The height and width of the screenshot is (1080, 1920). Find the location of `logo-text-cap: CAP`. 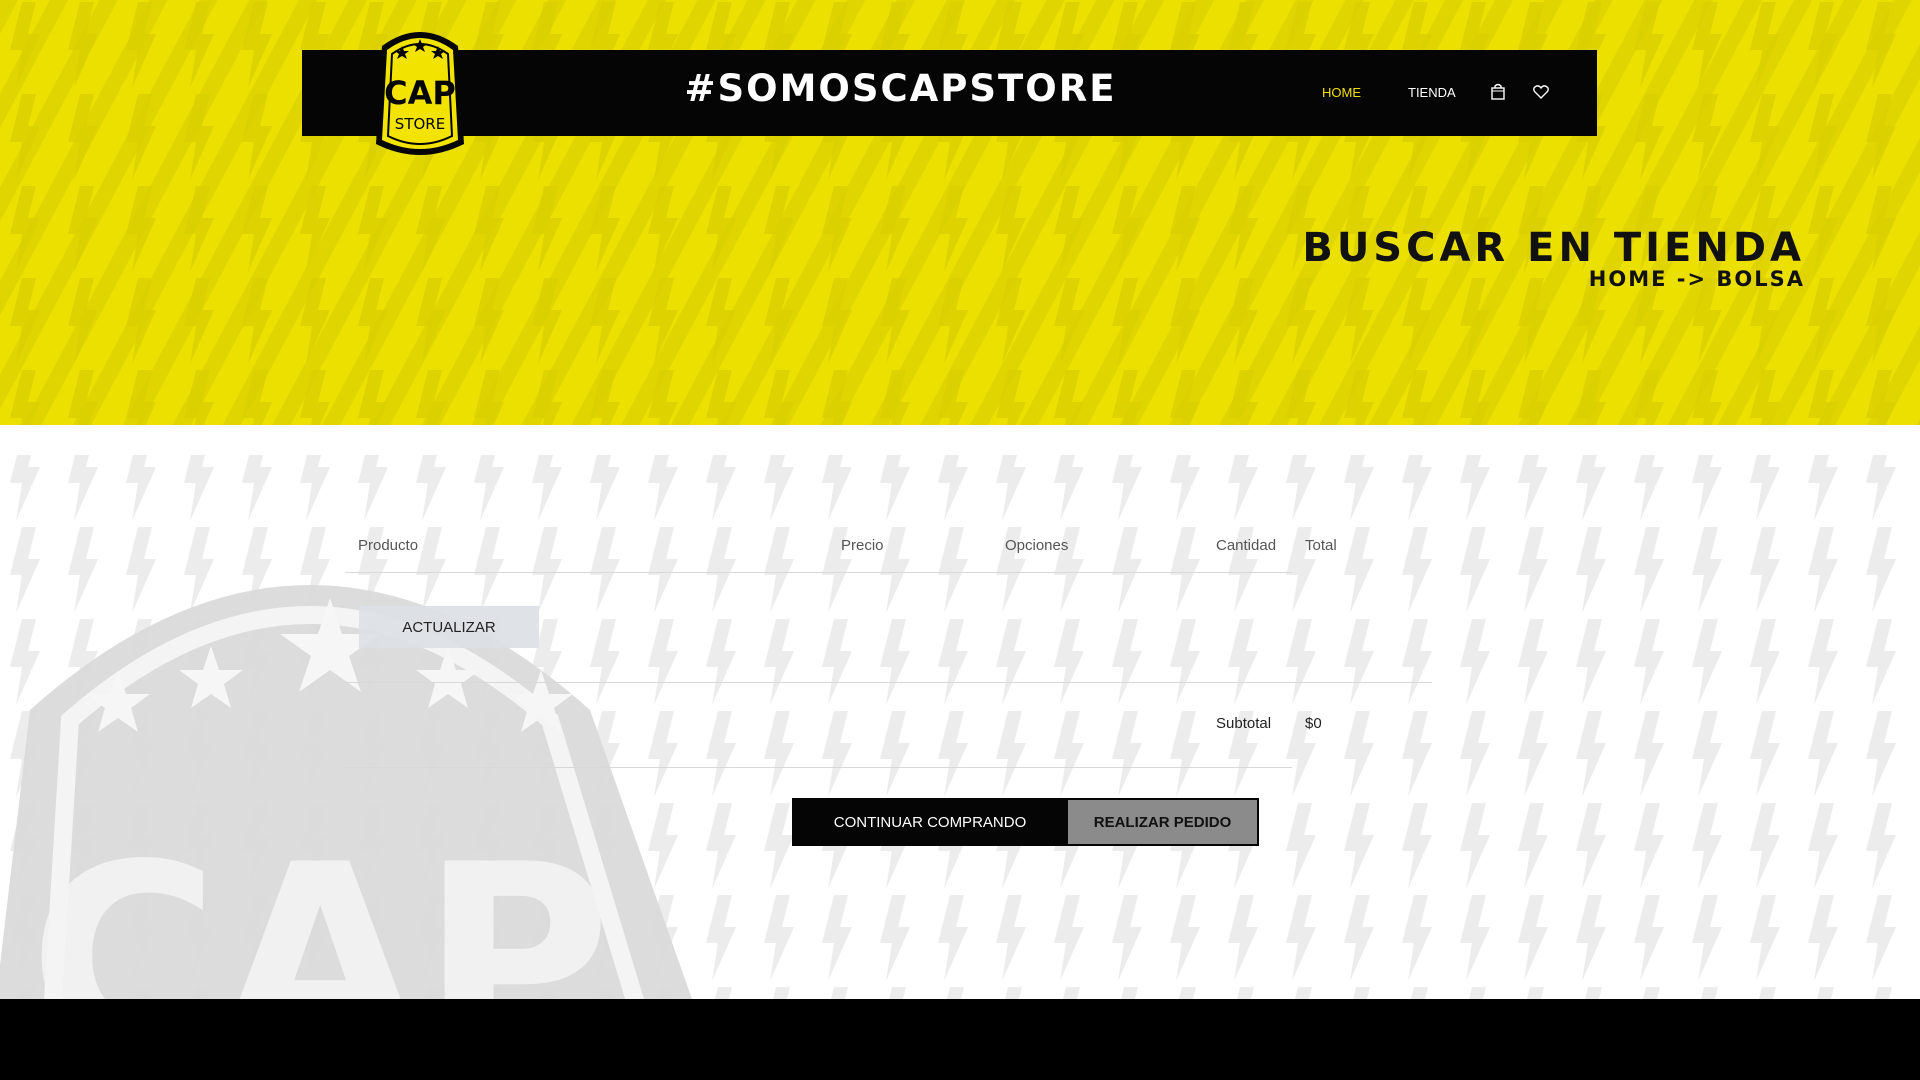

logo-text-cap: CAP is located at coordinates (420, 93).